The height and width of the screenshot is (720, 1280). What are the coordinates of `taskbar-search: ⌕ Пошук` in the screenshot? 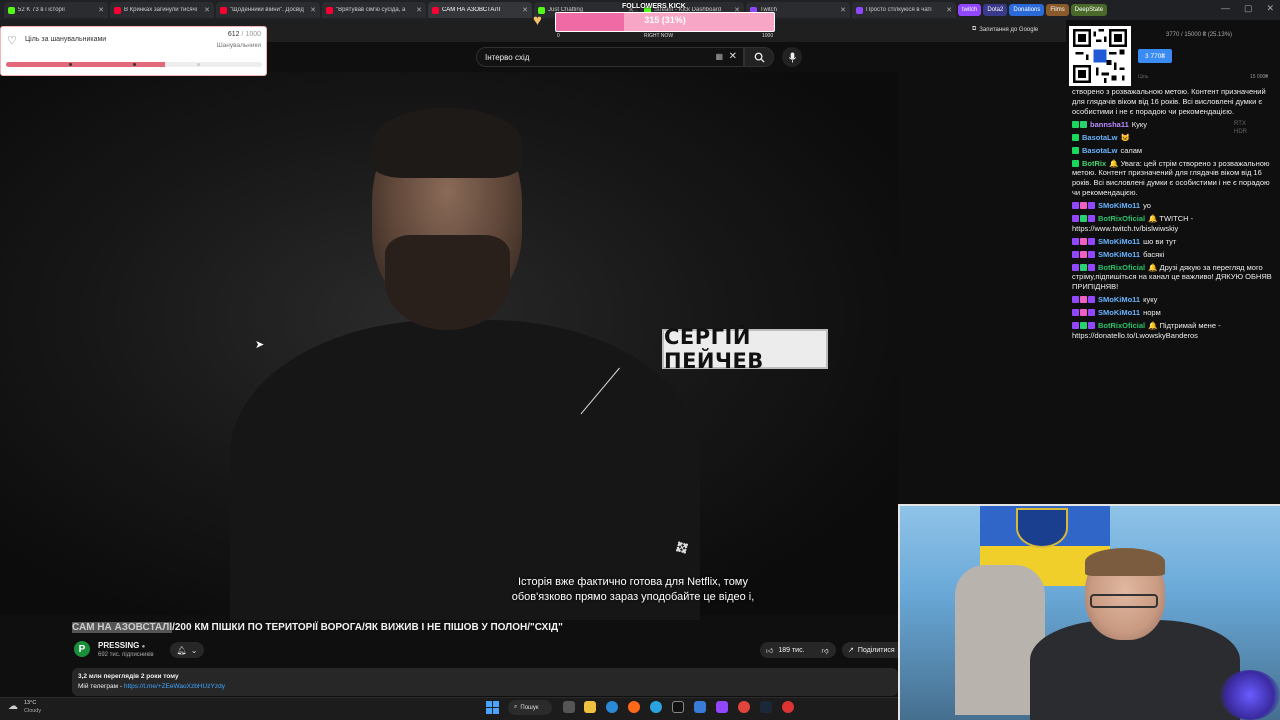 It's located at (530, 707).